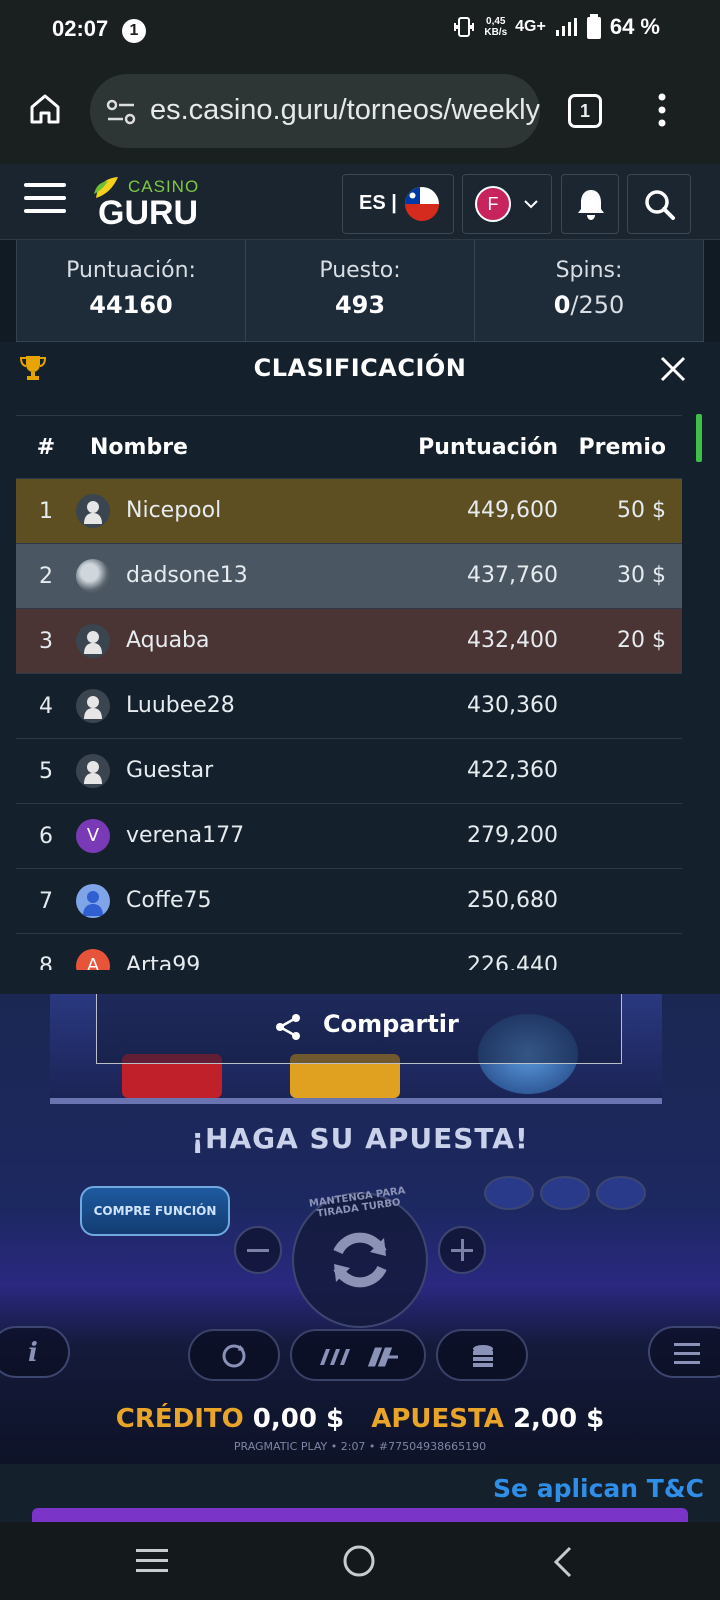 The image size is (720, 1600). I want to click on player-name: dadsone13, so click(187, 575).